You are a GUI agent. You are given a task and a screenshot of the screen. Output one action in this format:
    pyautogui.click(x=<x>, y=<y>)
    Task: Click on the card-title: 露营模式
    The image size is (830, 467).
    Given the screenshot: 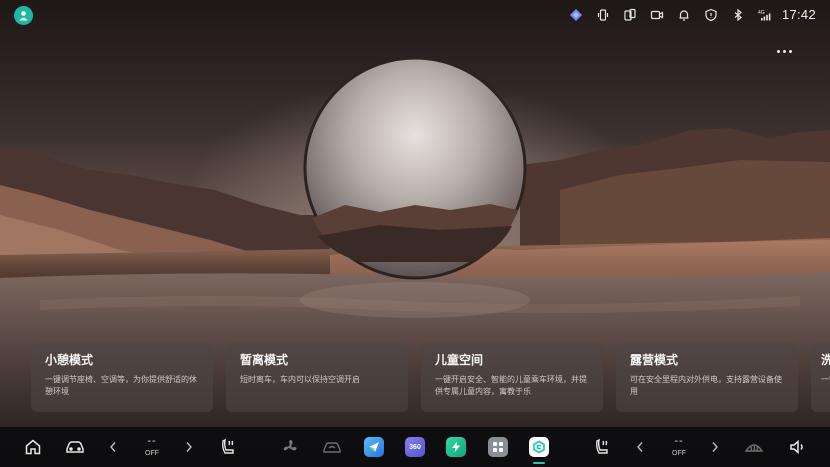 What is the action you would take?
    pyautogui.click(x=654, y=360)
    